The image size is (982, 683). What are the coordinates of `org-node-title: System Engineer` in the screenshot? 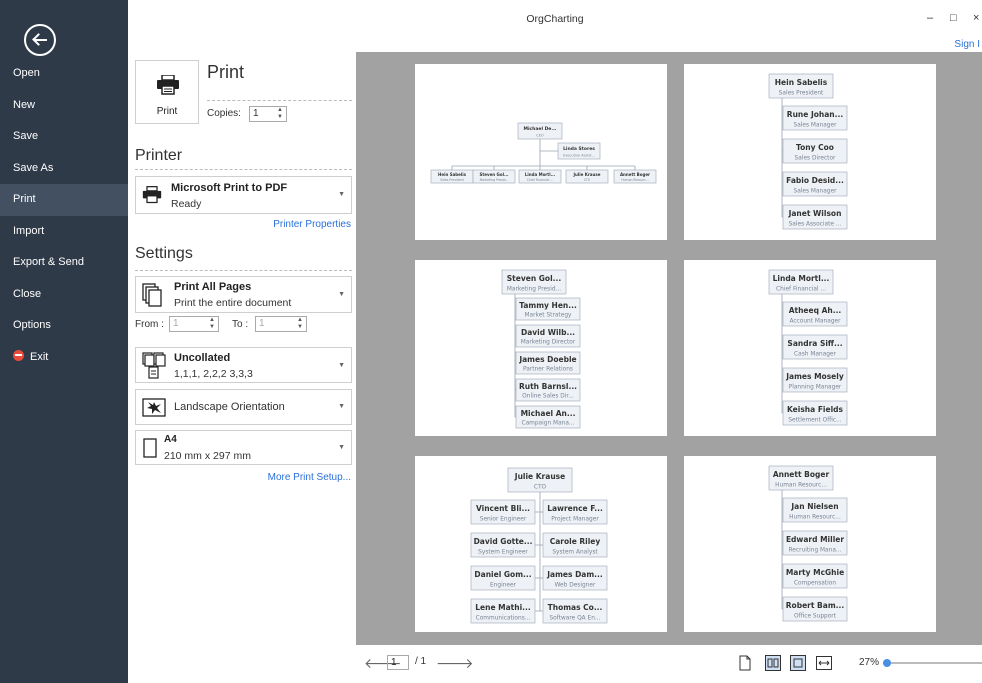 It's located at (503, 552).